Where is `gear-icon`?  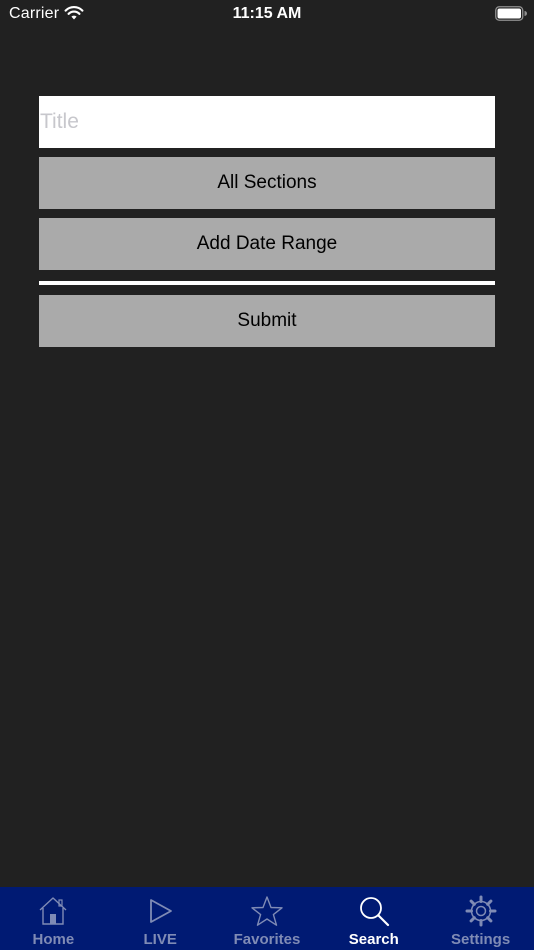
gear-icon is located at coordinates (481, 911).